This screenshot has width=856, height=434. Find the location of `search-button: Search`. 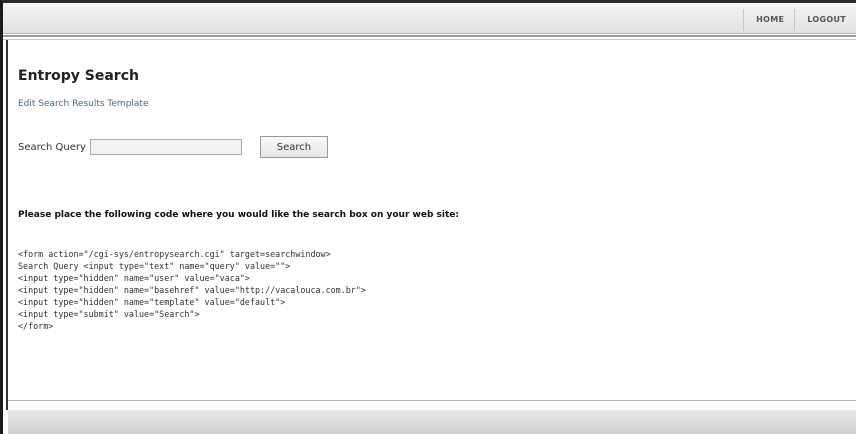

search-button: Search is located at coordinates (293, 147).